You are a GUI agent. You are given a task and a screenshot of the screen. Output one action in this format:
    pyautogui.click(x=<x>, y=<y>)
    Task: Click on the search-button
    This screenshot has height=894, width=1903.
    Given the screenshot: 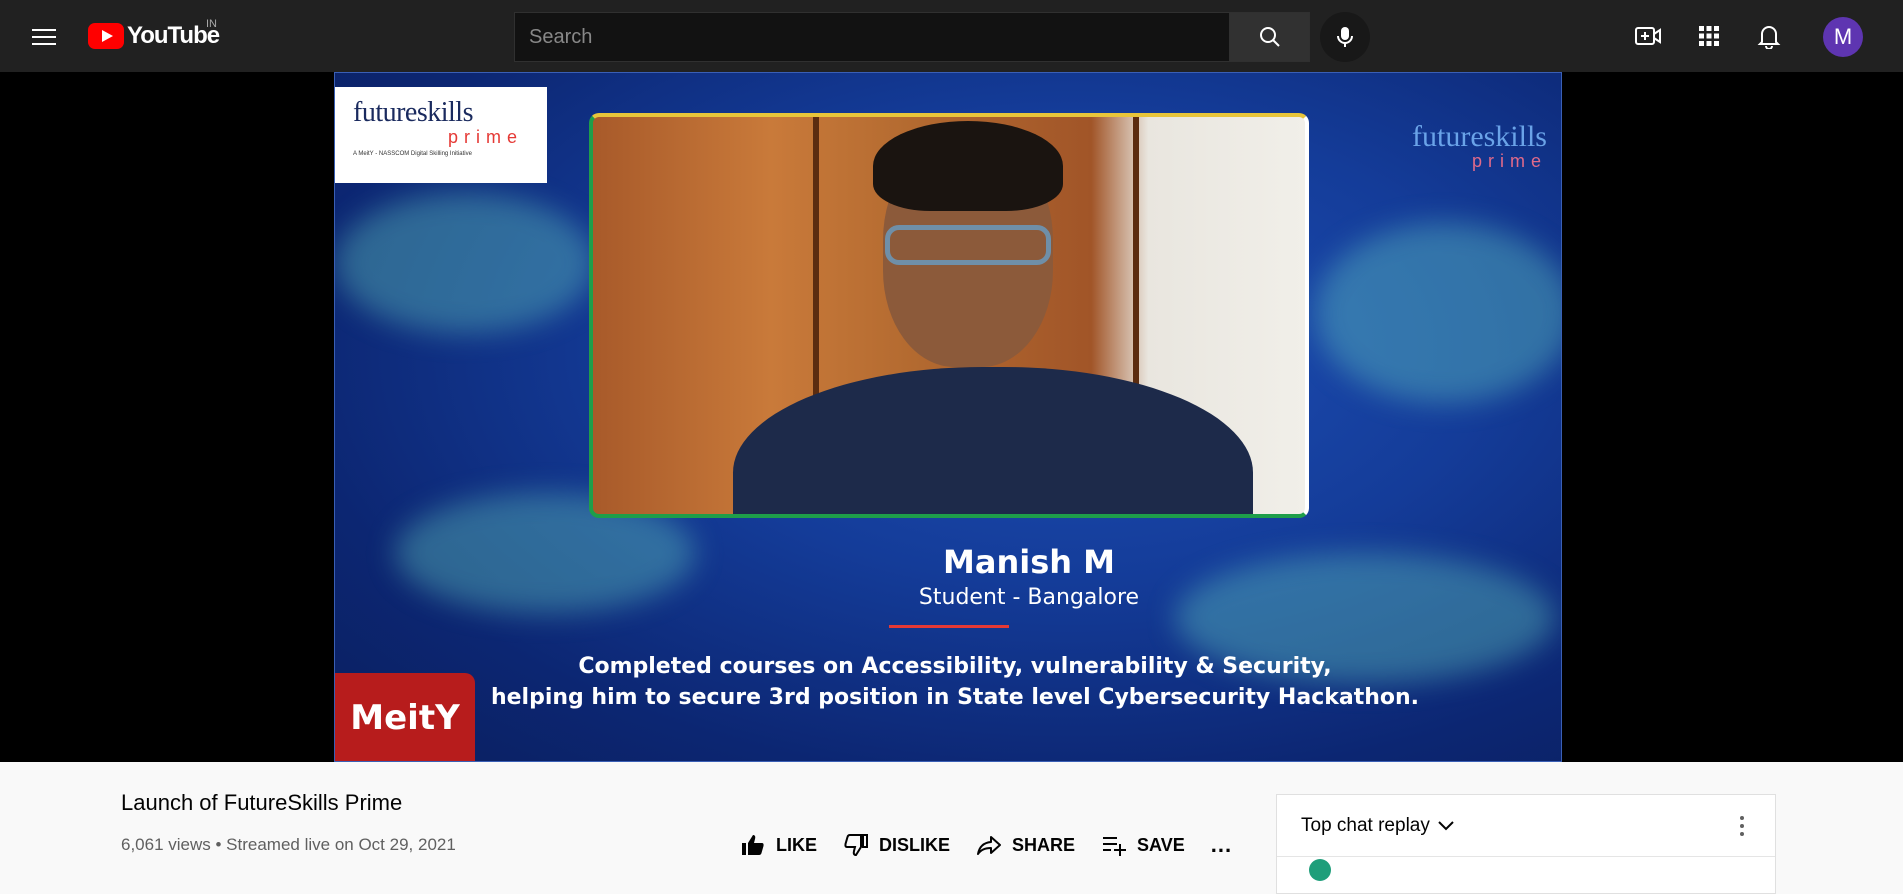 What is the action you would take?
    pyautogui.click(x=1270, y=37)
    